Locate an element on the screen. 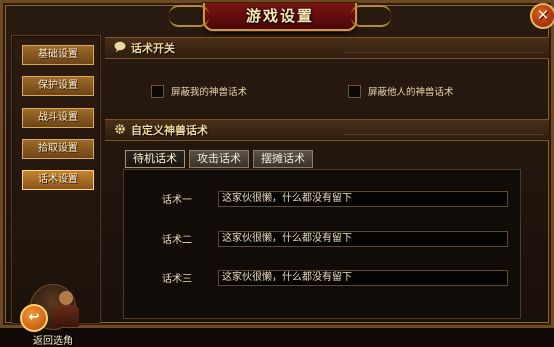  sidebar-item-basic: 基础设置 is located at coordinates (58, 55).